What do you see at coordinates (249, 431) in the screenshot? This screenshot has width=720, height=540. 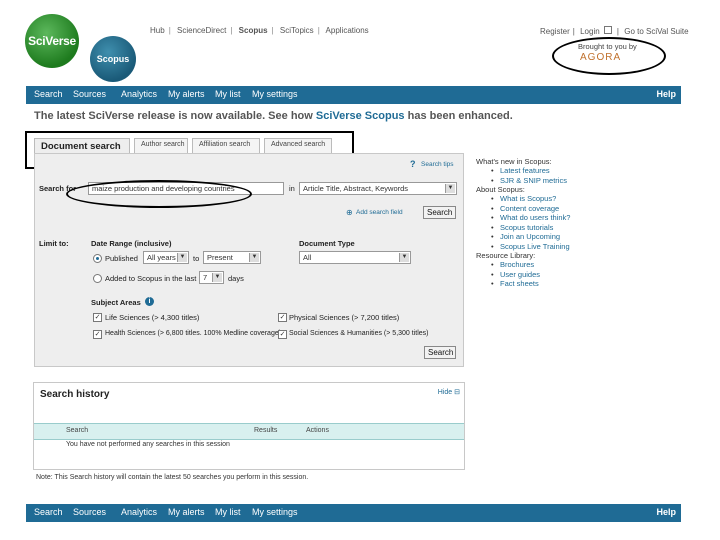 I see `history-table-header: Search Results Actions` at bounding box center [249, 431].